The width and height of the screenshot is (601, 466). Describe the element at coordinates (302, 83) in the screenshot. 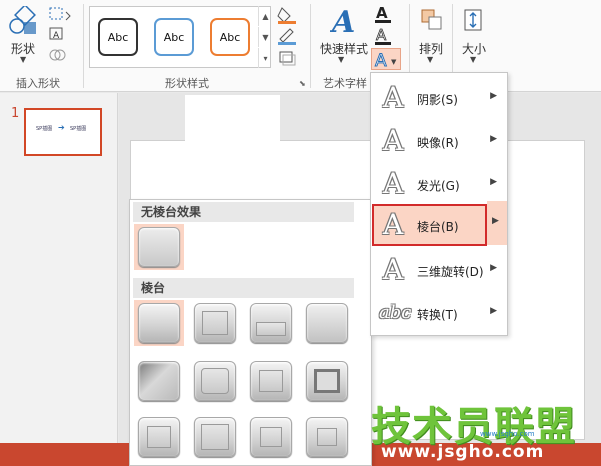

I see `dialog-launcher-icon: ⬊` at that location.